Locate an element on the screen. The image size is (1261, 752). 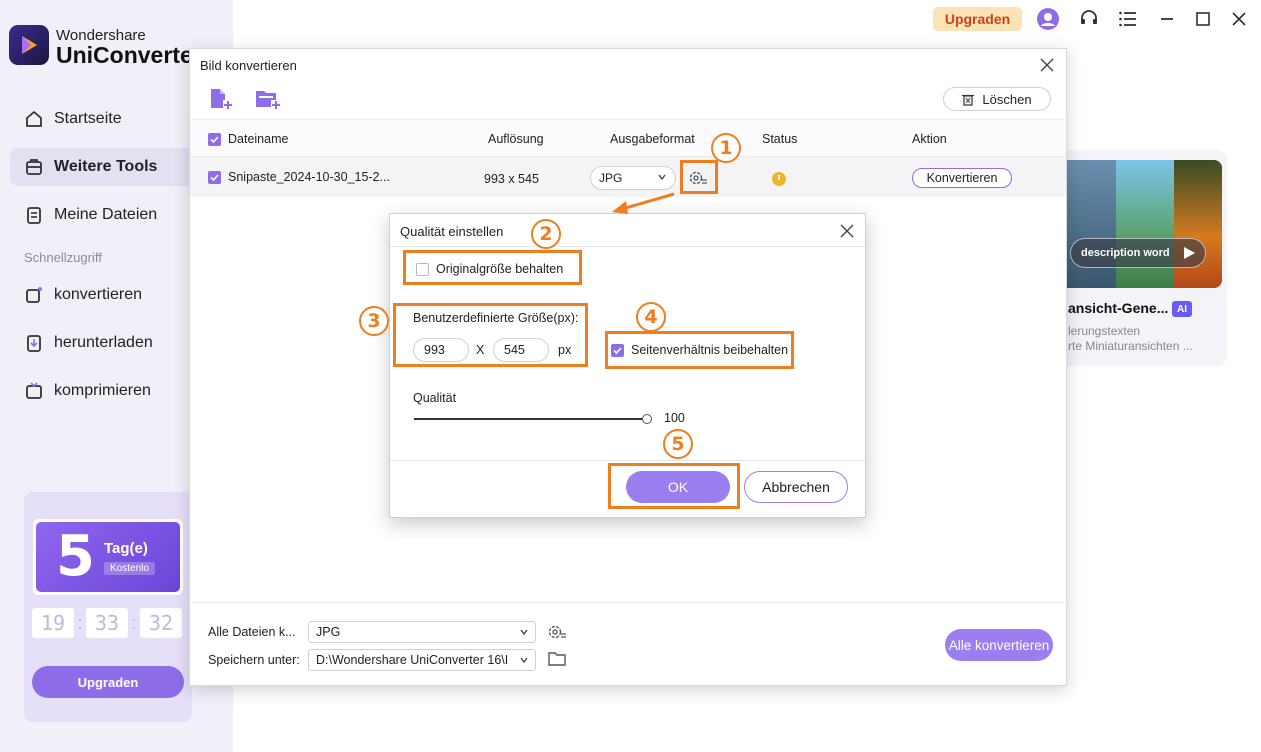
output-format-value: JPG is located at coordinates (611, 178).